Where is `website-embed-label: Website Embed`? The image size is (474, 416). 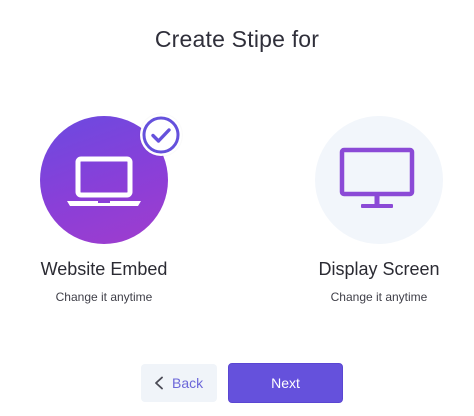
website-embed-label: Website Embed is located at coordinates (104, 269).